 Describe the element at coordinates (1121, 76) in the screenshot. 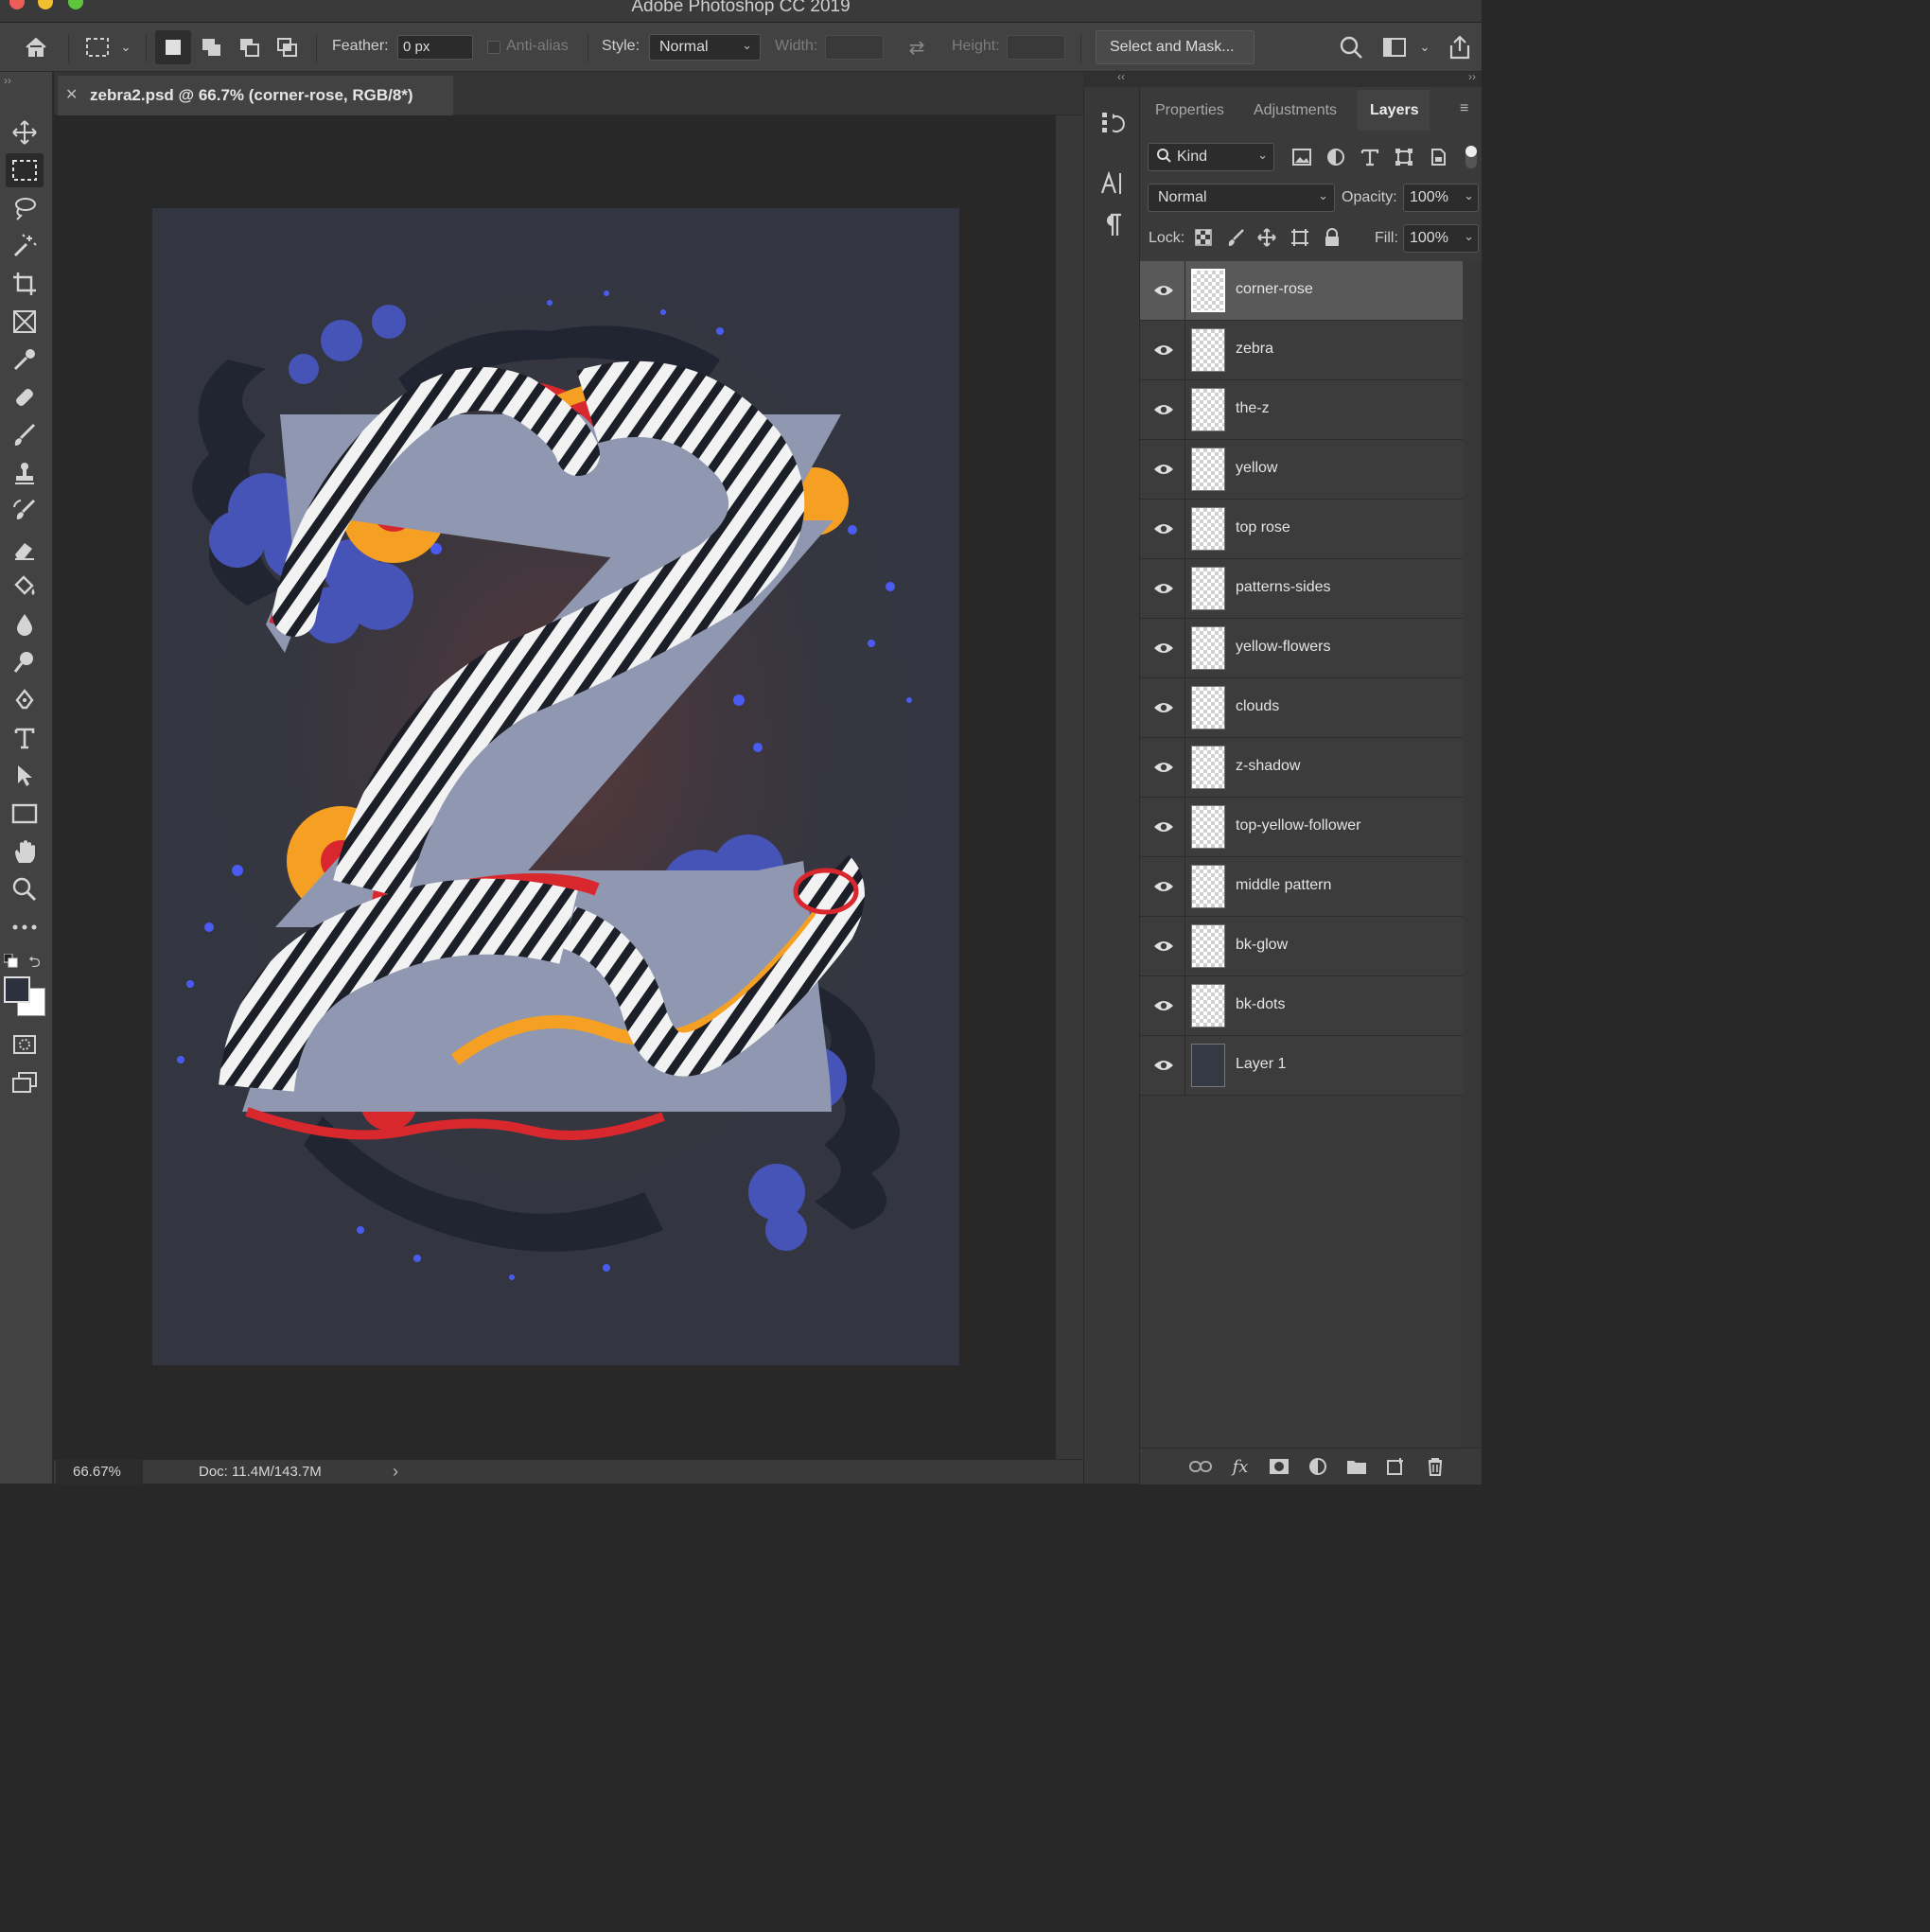

I see `collapse-left-icon: ‹‹` at that location.